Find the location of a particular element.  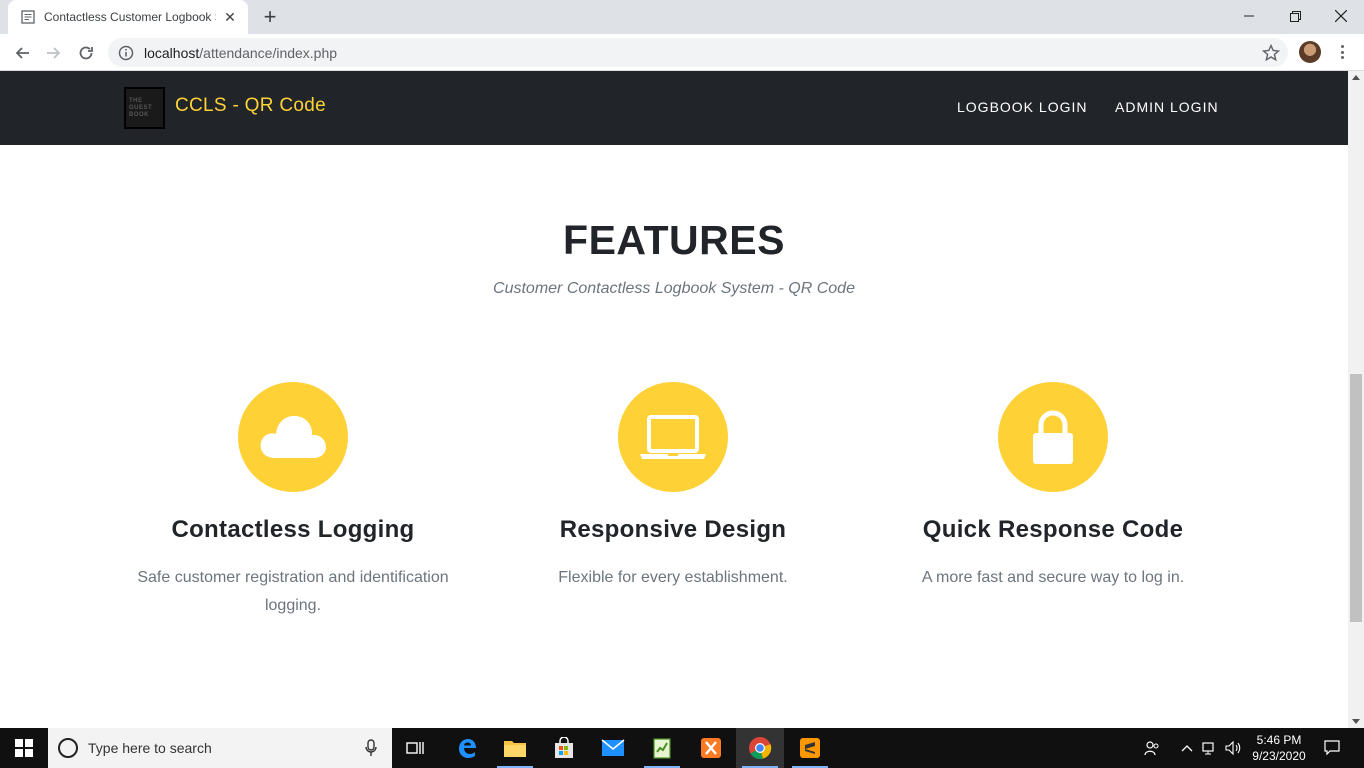

store-icon is located at coordinates (564, 748).